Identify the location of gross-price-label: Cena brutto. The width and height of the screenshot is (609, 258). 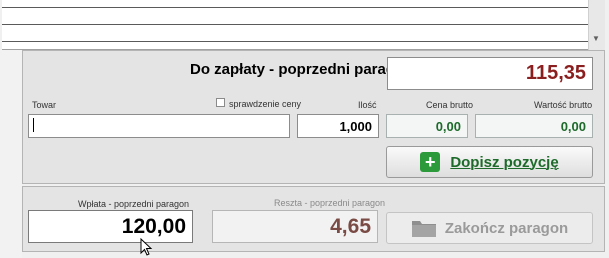
(450, 105).